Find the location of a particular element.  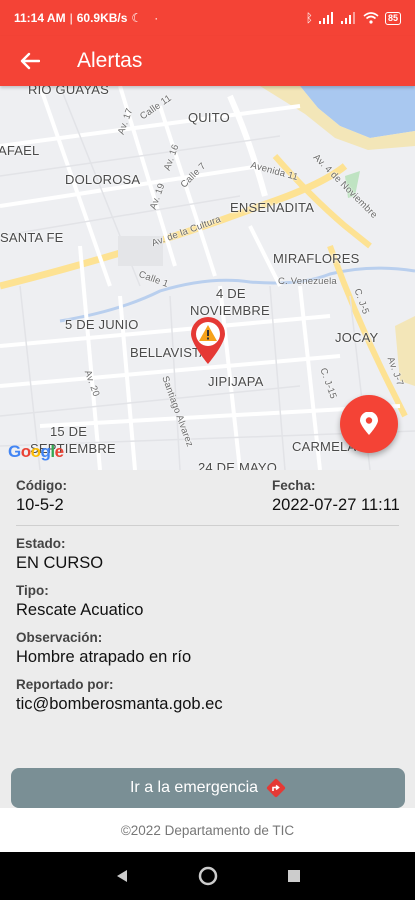

estado-value: EN CURSO is located at coordinates (60, 563).